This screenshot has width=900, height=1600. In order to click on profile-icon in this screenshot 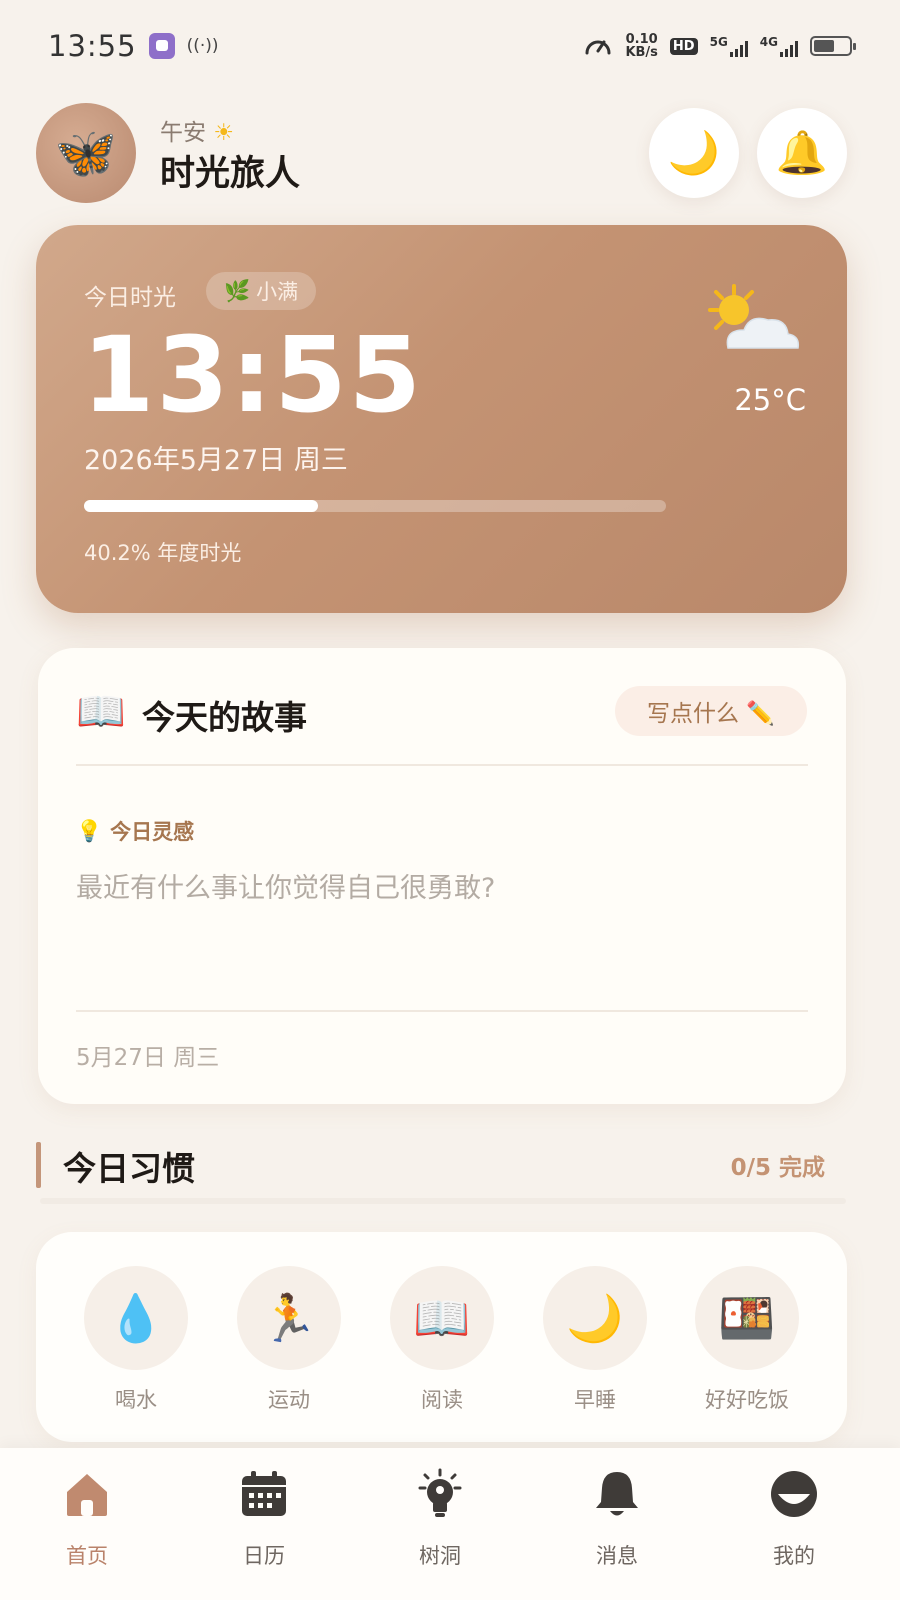, I will do `click(794, 1494)`.